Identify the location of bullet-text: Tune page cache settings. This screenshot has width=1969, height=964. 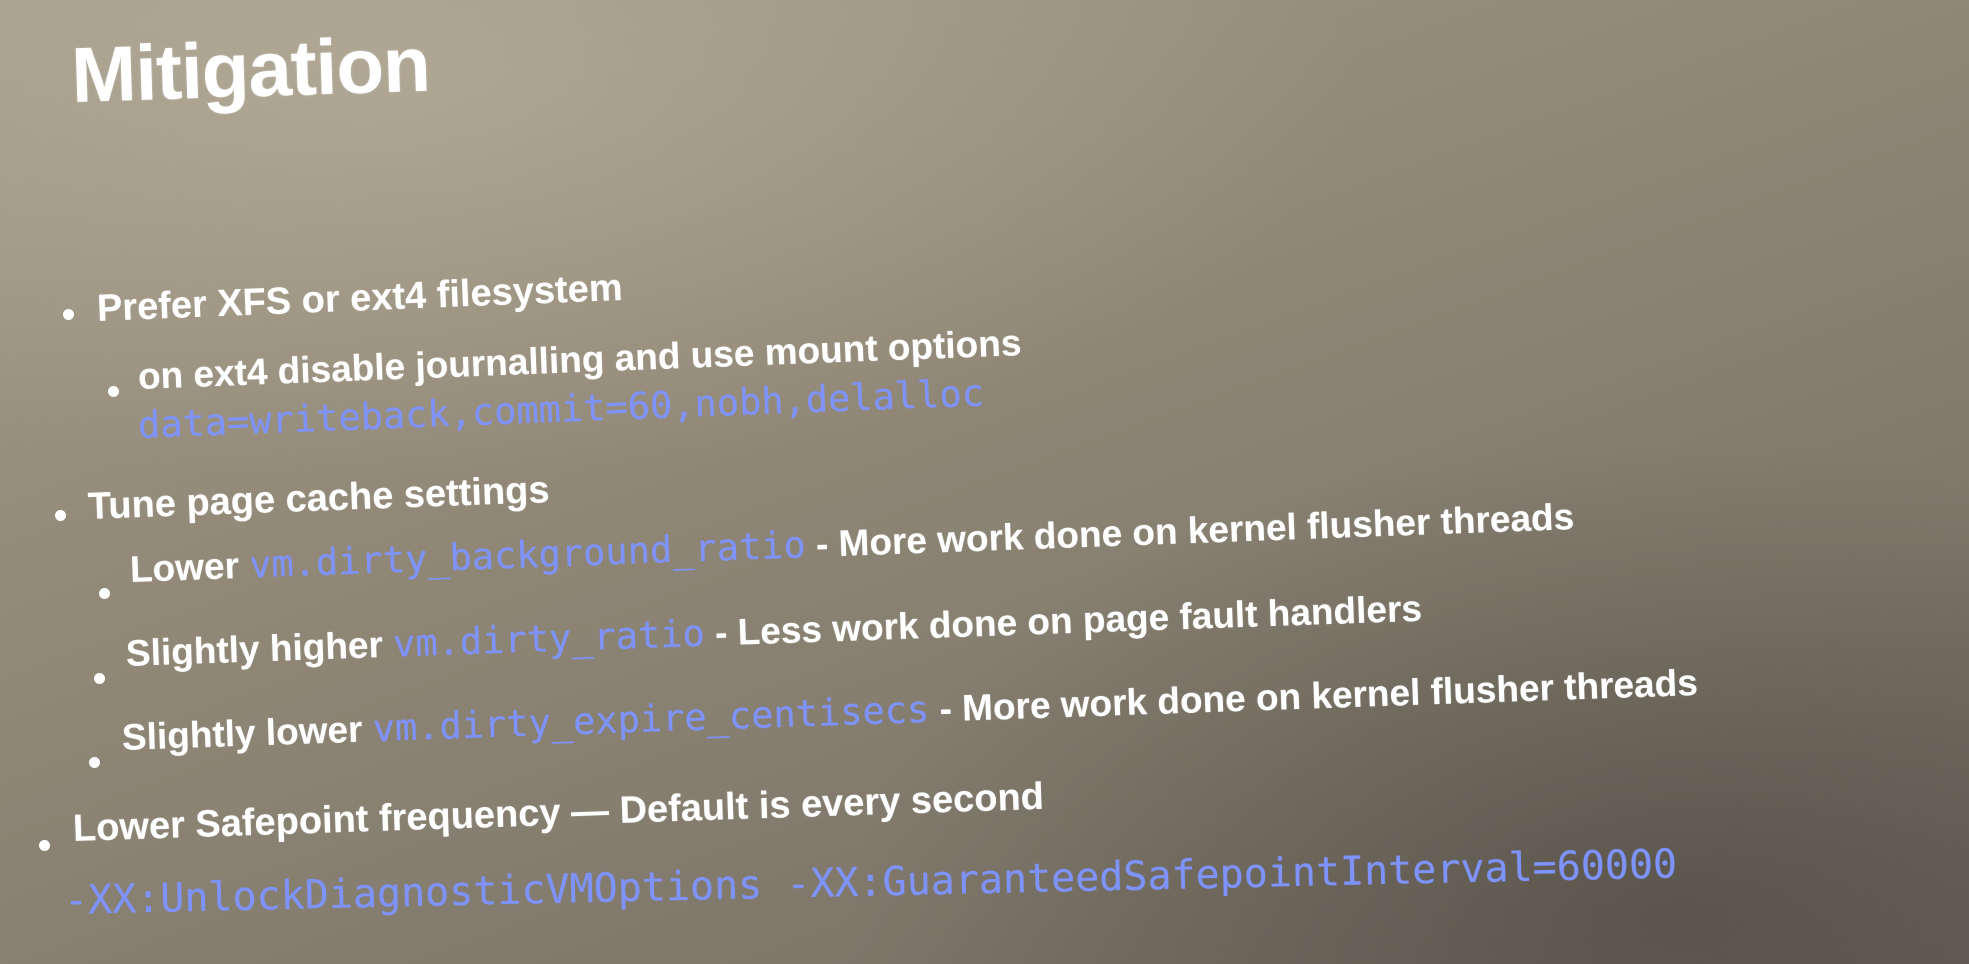
(319, 498).